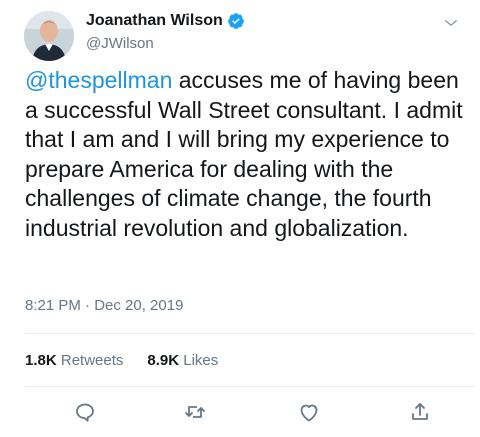 This screenshot has width=480, height=437. Describe the element at coordinates (120, 43) in the screenshot. I see `user-handle: @JWilson` at that location.